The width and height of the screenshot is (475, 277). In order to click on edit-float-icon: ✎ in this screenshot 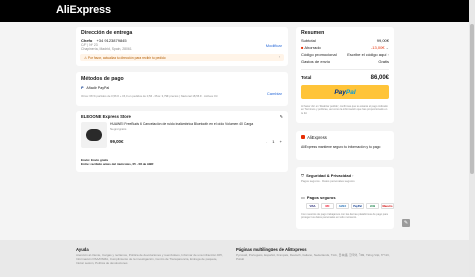, I will do `click(406, 223)`.